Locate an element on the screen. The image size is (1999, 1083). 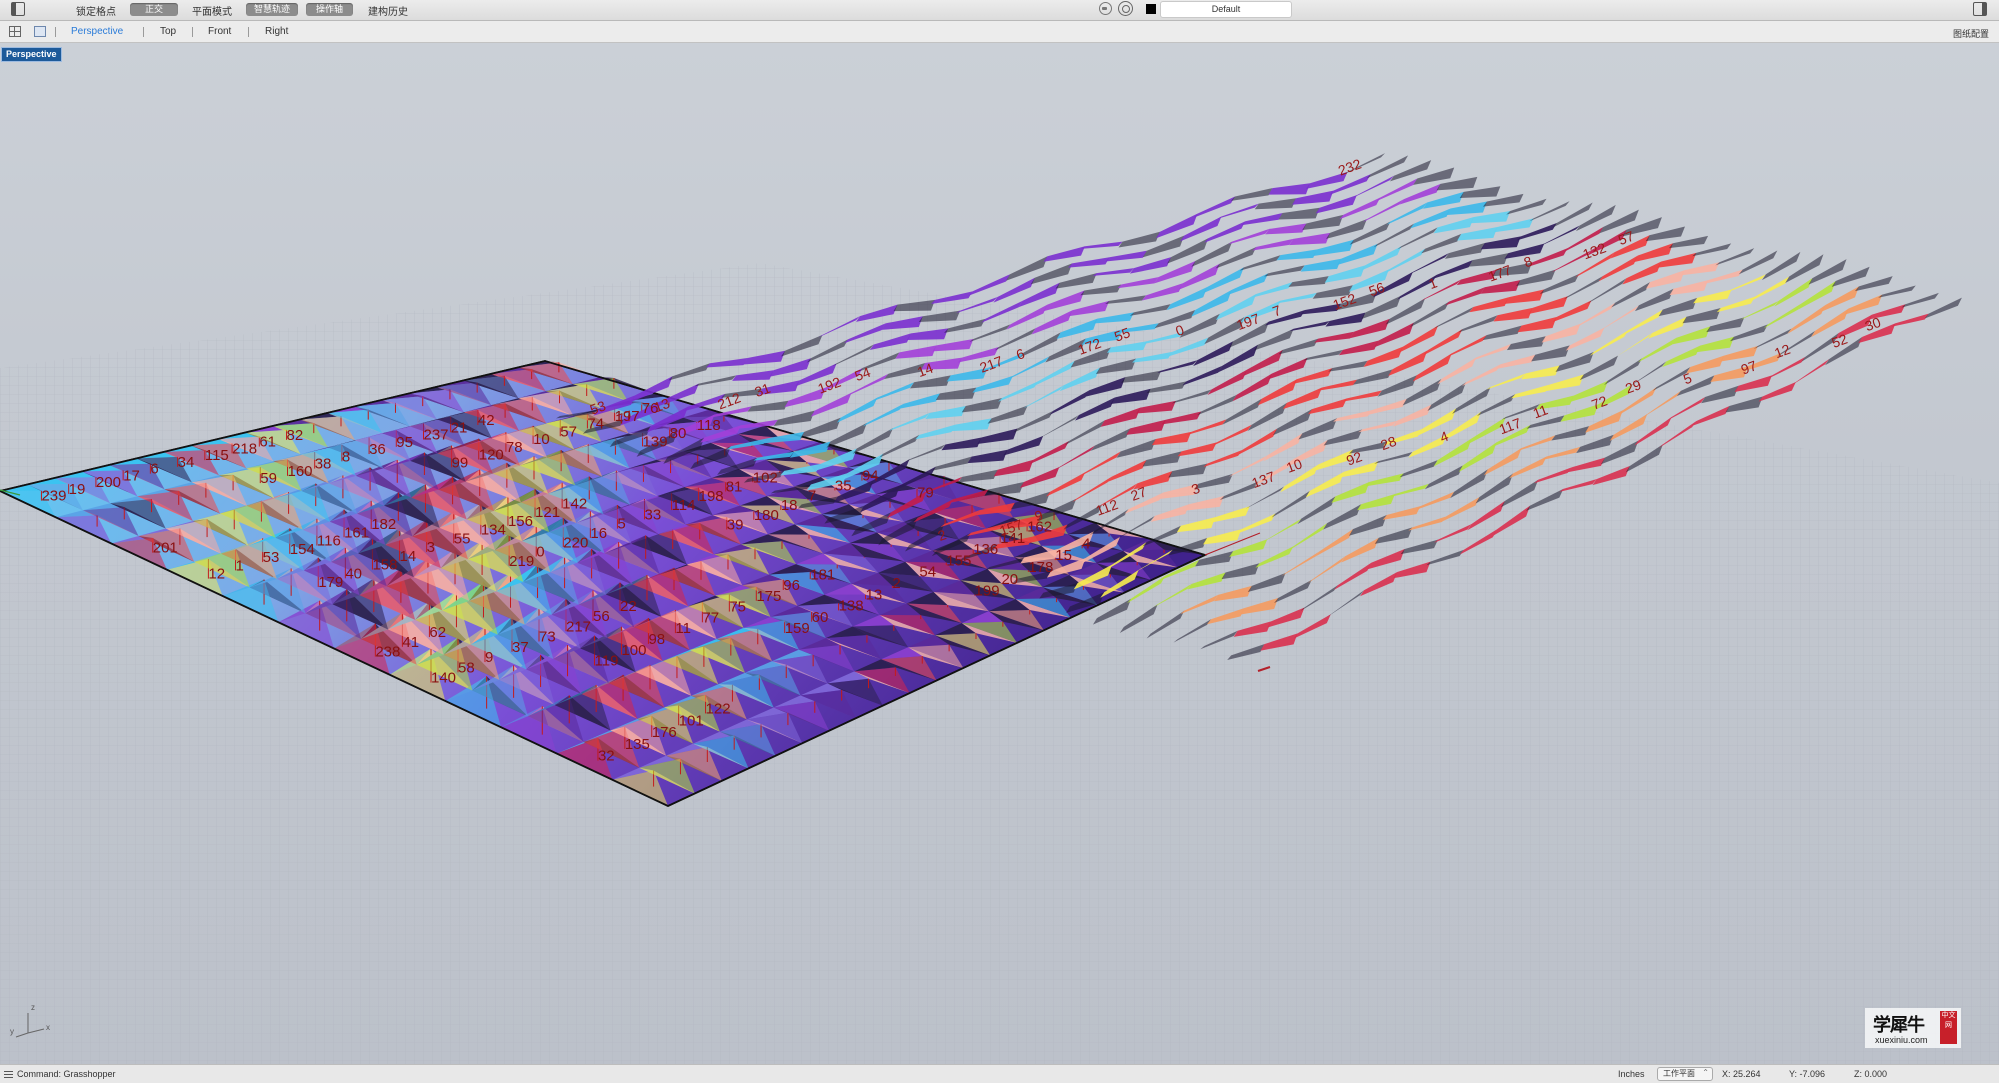
record-history-icon is located at coordinates (1125, 8).